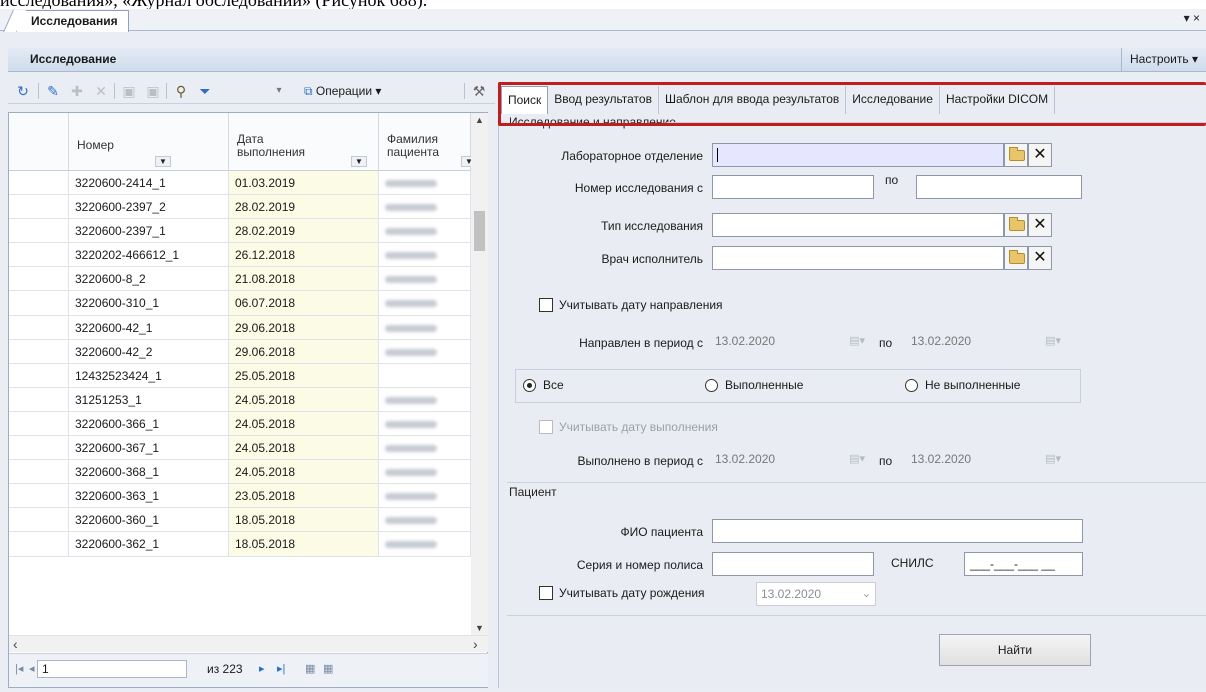  Describe the element at coordinates (205, 91) in the screenshot. I see `filter-icon: ⏷` at that location.